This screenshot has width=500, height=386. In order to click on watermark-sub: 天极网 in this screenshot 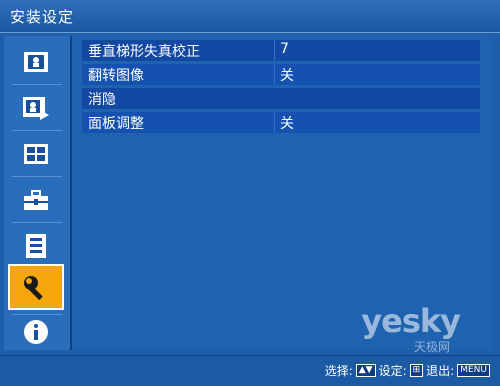, I will do `click(431, 347)`.